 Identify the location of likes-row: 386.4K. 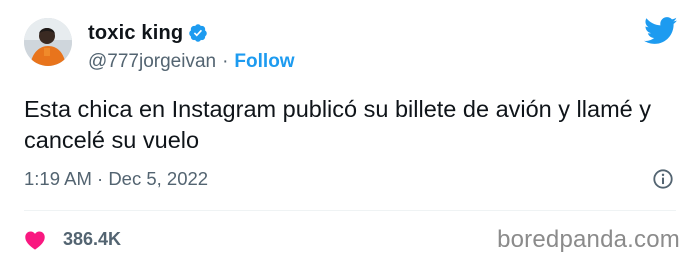
(72, 239).